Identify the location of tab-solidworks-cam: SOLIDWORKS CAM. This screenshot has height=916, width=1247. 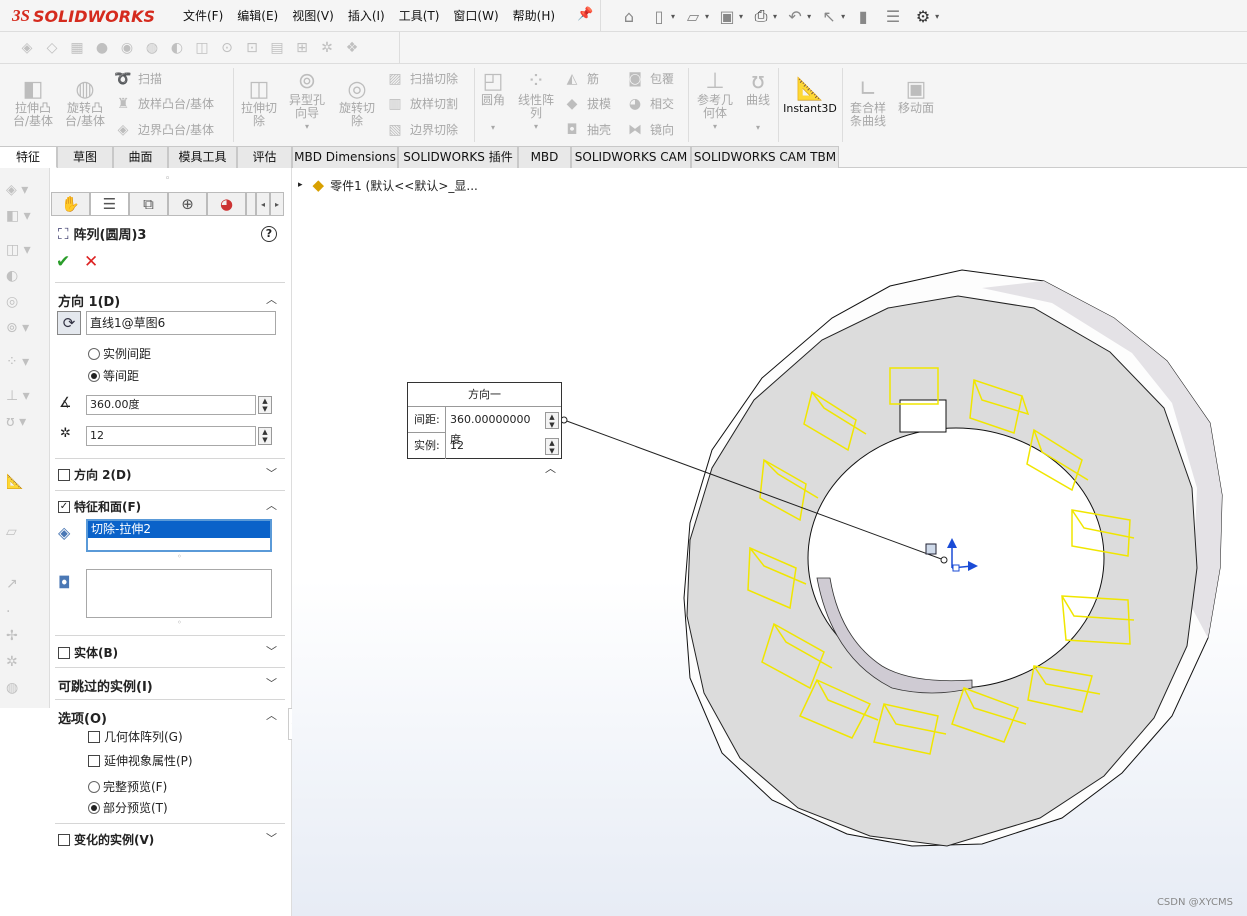
(631, 157).